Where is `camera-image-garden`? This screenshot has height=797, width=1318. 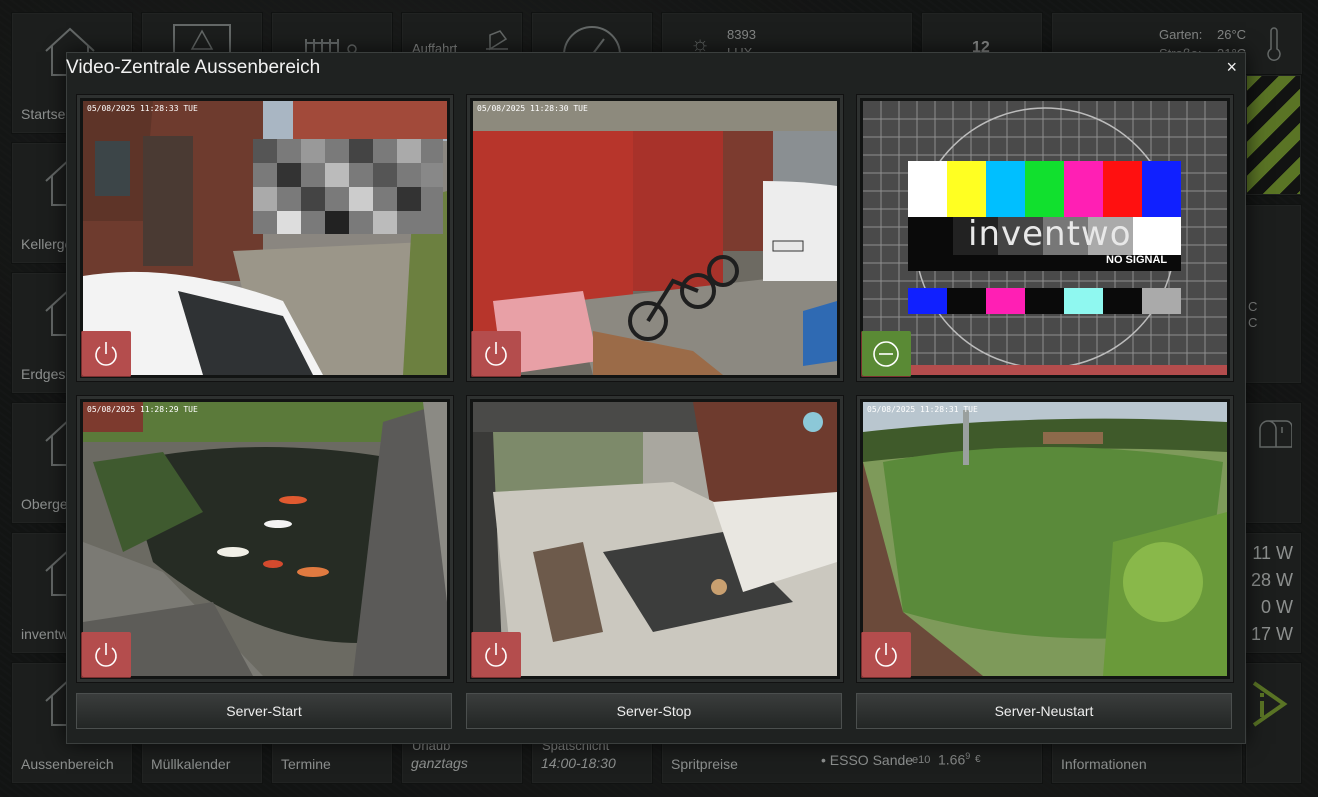
camera-image-garden is located at coordinates (1045, 539).